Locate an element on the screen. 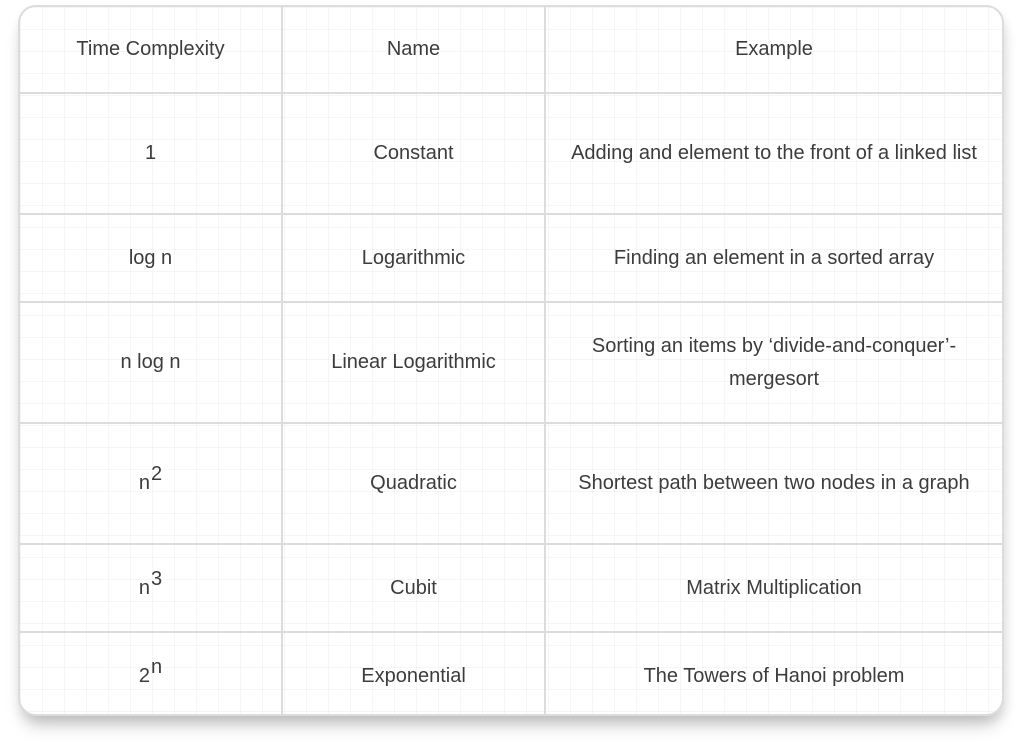 The image size is (1024, 756). table-header-row: Time Complexity Name Example is located at coordinates (511, 50).